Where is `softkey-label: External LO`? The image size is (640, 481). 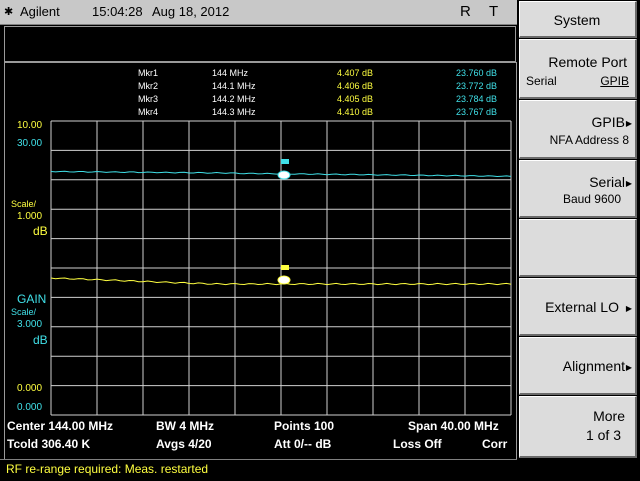 softkey-label: External LO is located at coordinates (582, 307).